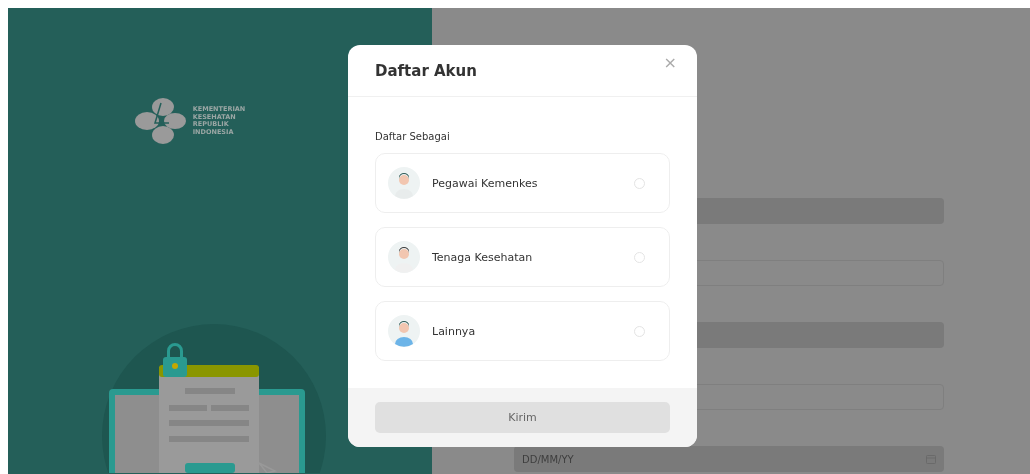 The height and width of the screenshot is (474, 1030). I want to click on role-option: Lainnya, so click(522, 331).